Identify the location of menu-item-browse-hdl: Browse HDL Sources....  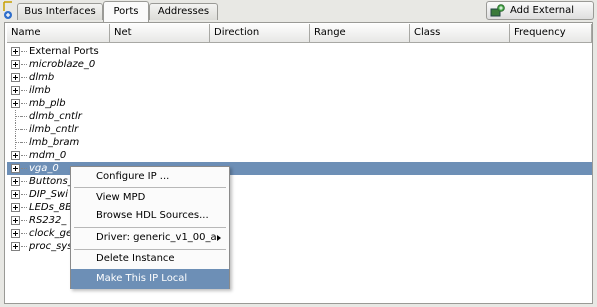
(150, 216).